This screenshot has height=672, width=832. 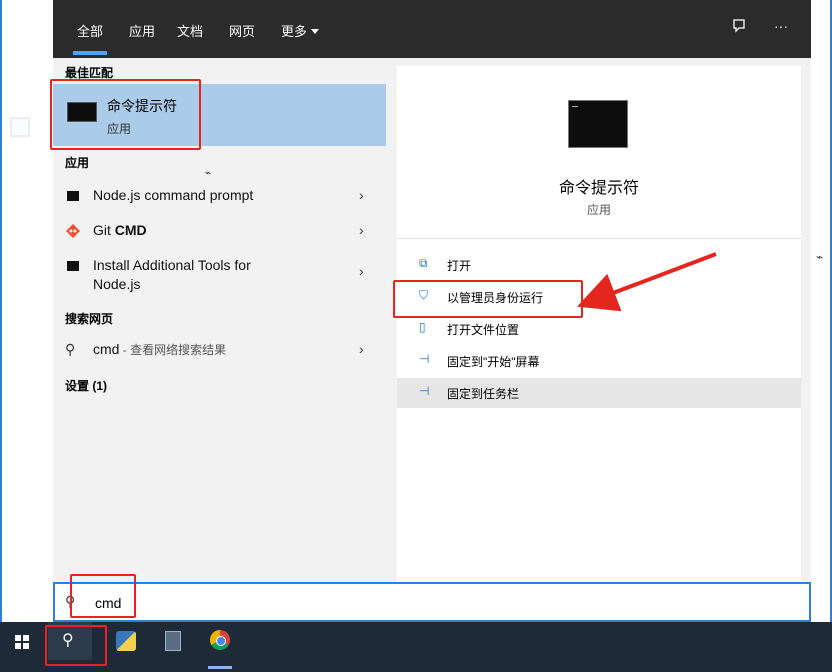 What do you see at coordinates (173, 350) in the screenshot?
I see `web-hint: - 查看网络搜索结果` at bounding box center [173, 350].